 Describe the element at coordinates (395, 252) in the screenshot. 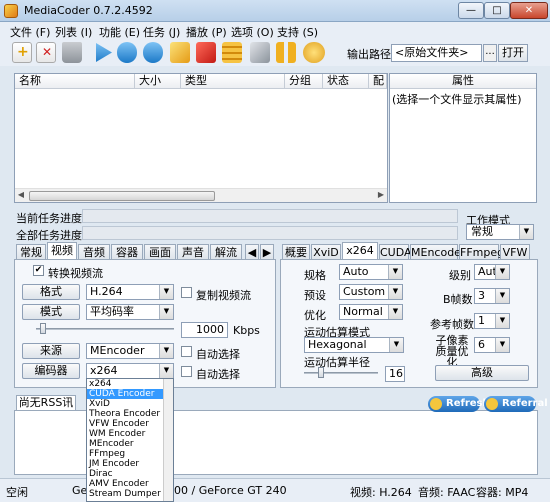

I see `tab-cuda: CUDA` at that location.